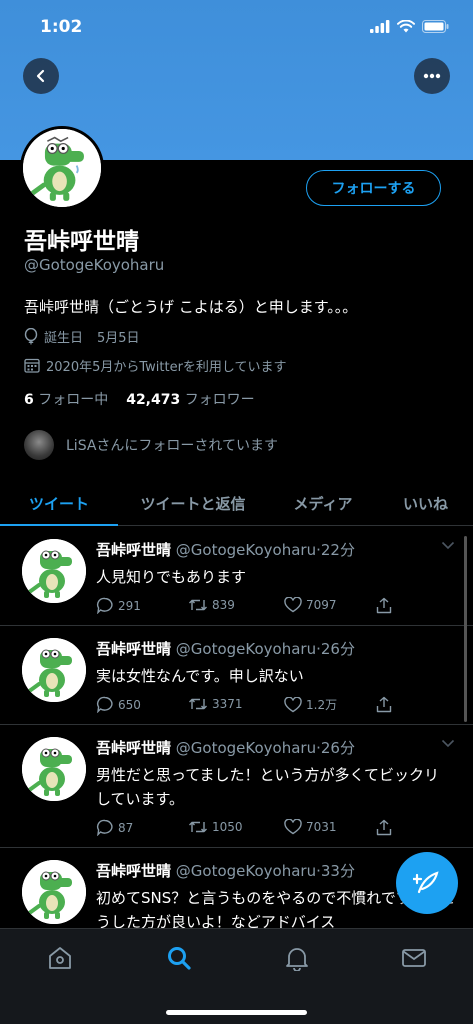 The height and width of the screenshot is (1024, 473). What do you see at coordinates (118, 338) in the screenshot?
I see `birthday-value: 5月5日` at bounding box center [118, 338].